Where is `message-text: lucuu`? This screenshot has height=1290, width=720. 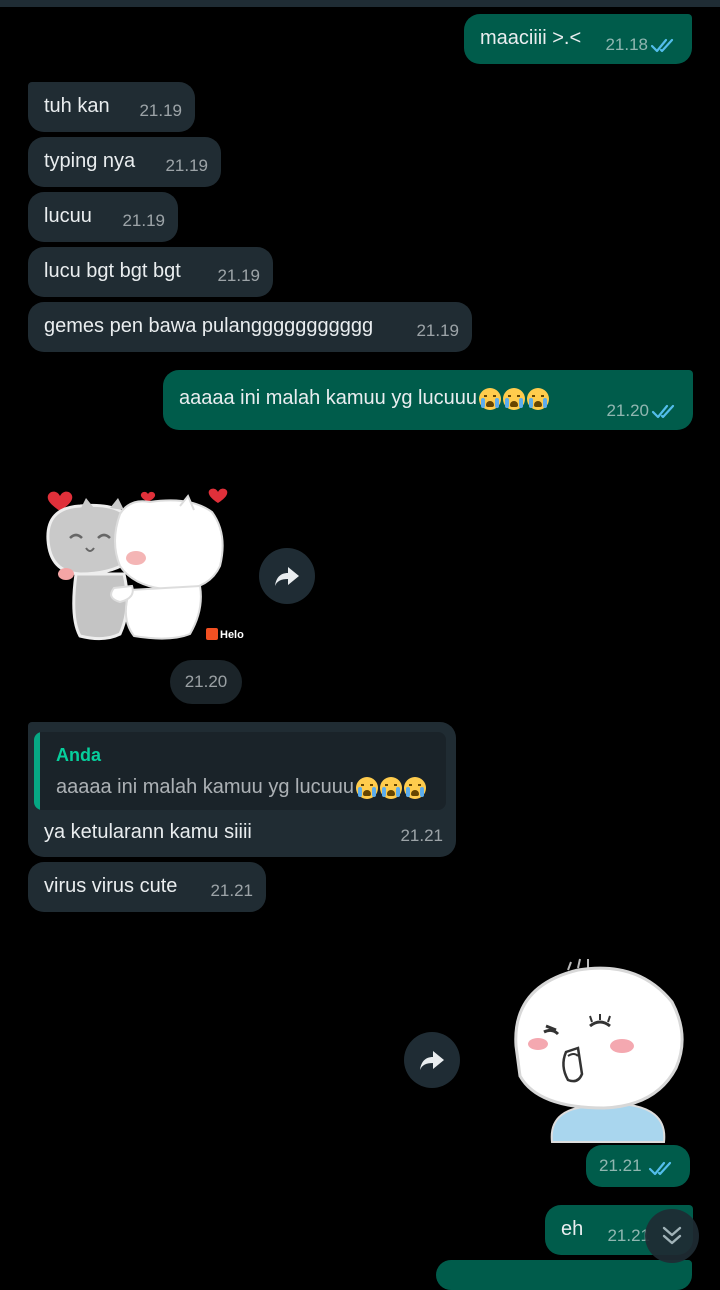
message-text: lucuu is located at coordinates (68, 216).